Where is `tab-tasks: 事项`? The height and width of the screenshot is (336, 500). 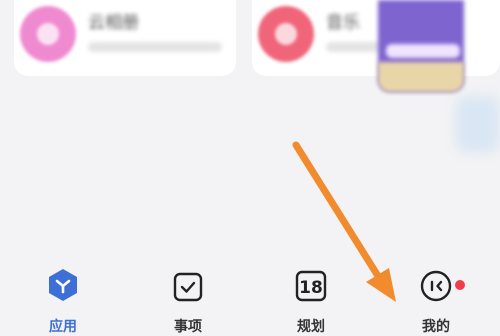 tab-tasks: 事项 is located at coordinates (188, 299).